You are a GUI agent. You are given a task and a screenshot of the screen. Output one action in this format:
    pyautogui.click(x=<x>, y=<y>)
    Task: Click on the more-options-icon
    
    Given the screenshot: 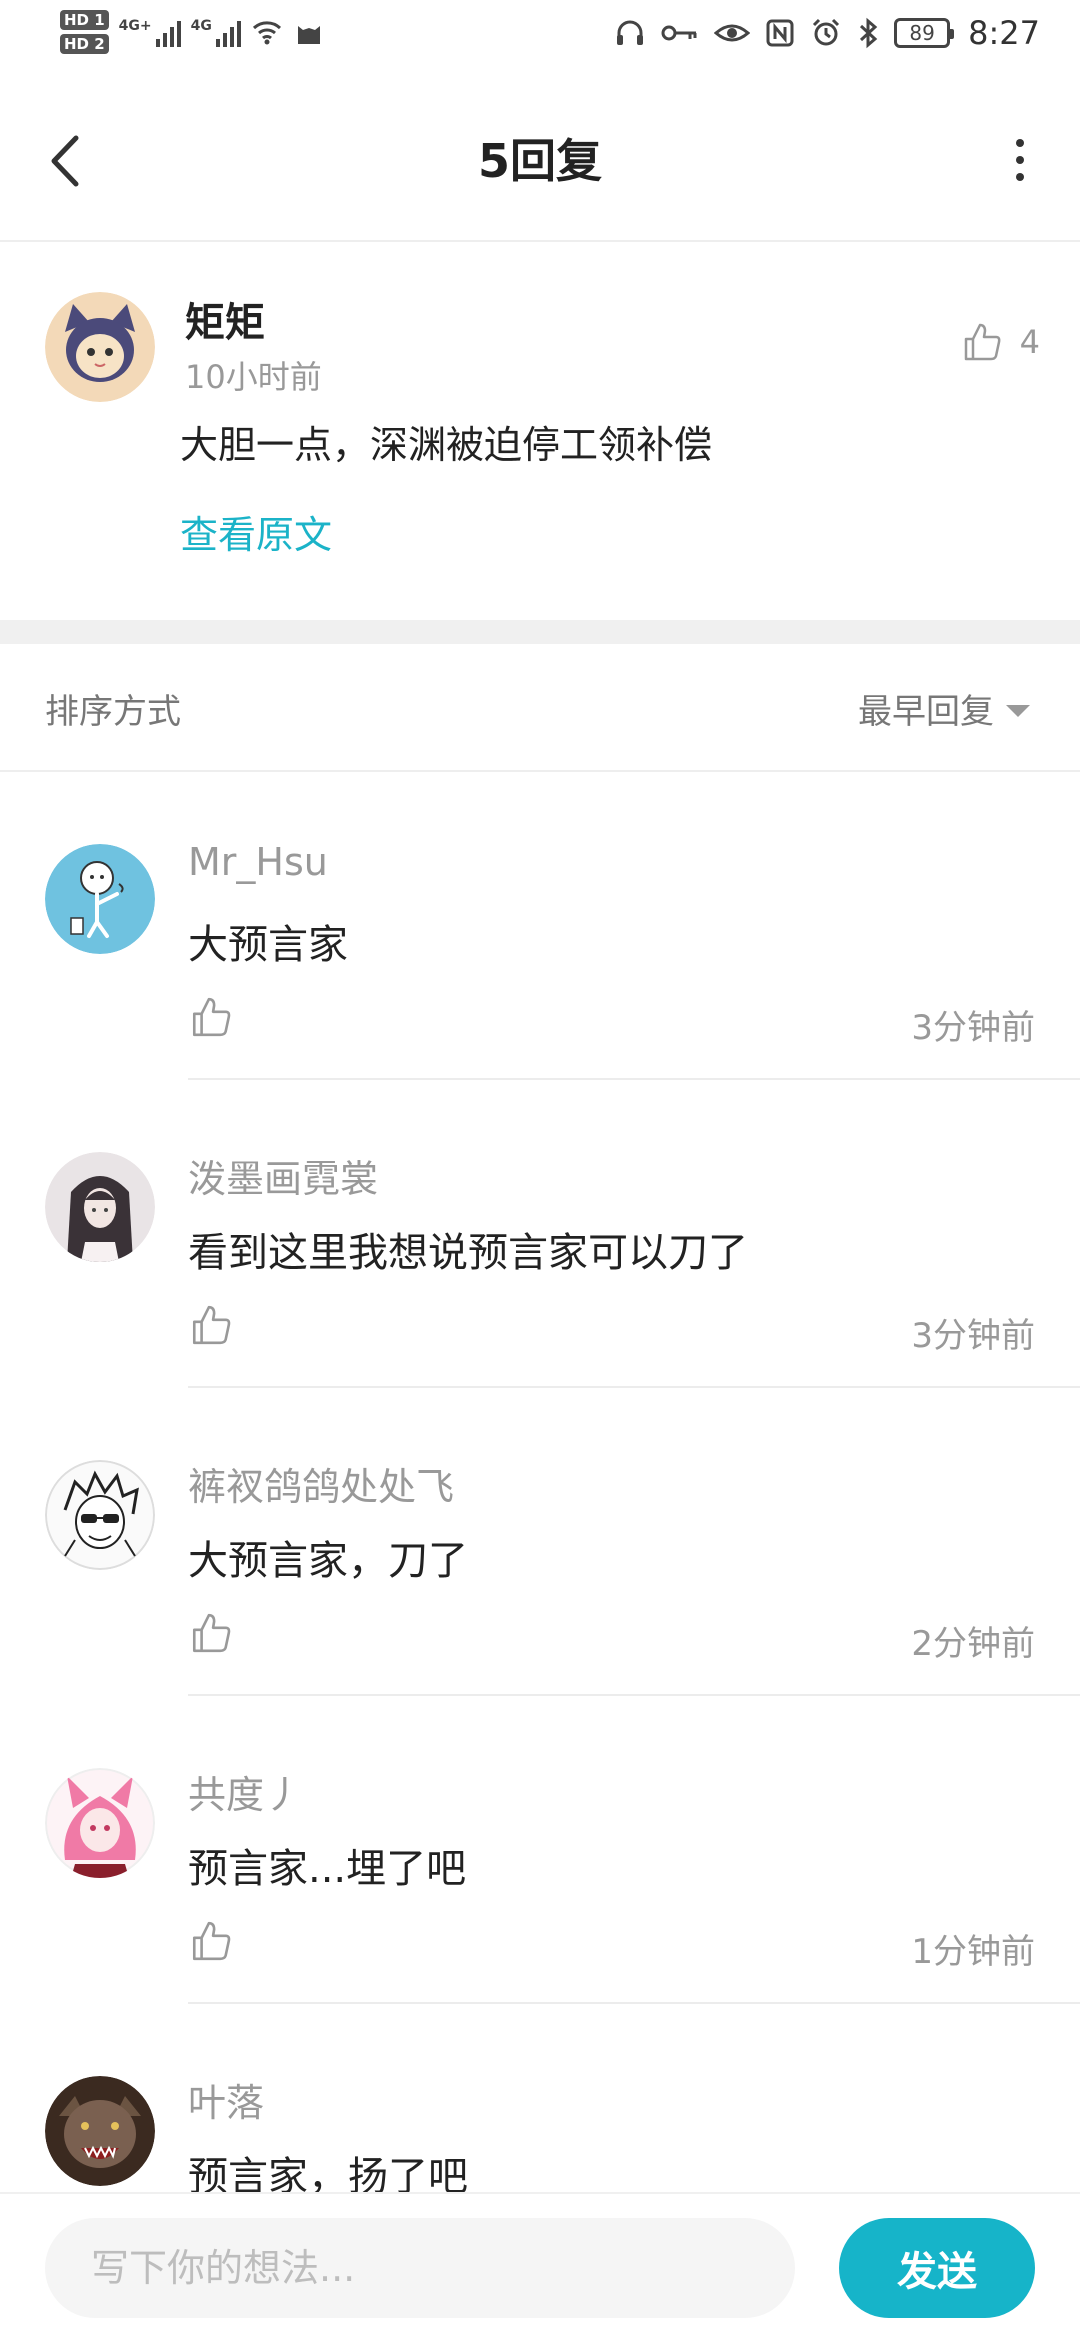 What is the action you would take?
    pyautogui.click(x=1020, y=160)
    